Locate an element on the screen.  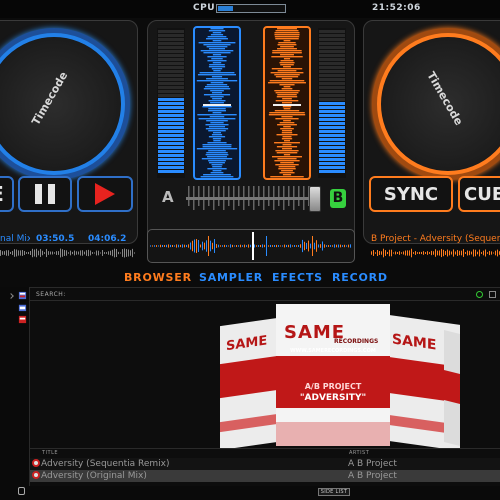
column-artist: ARTIST is located at coordinates (359, 453).